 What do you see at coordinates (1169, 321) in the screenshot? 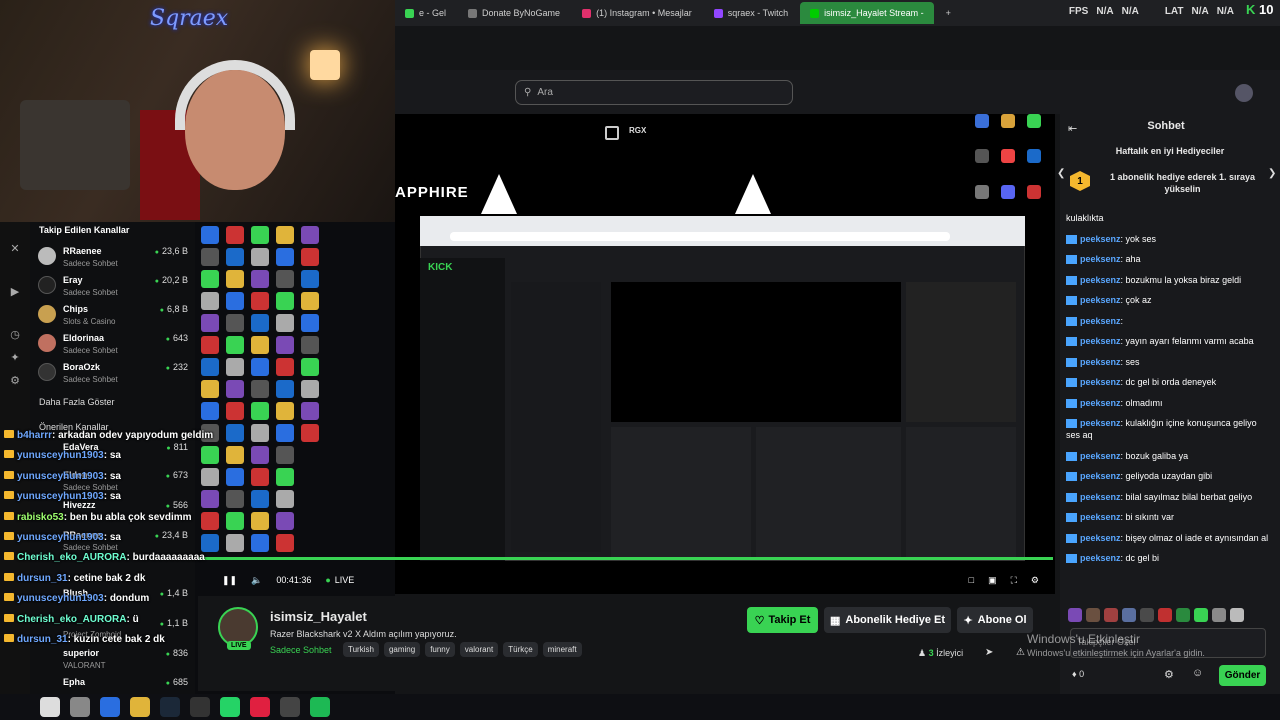
I see `chat-message: peeksenz:` at bounding box center [1169, 321].